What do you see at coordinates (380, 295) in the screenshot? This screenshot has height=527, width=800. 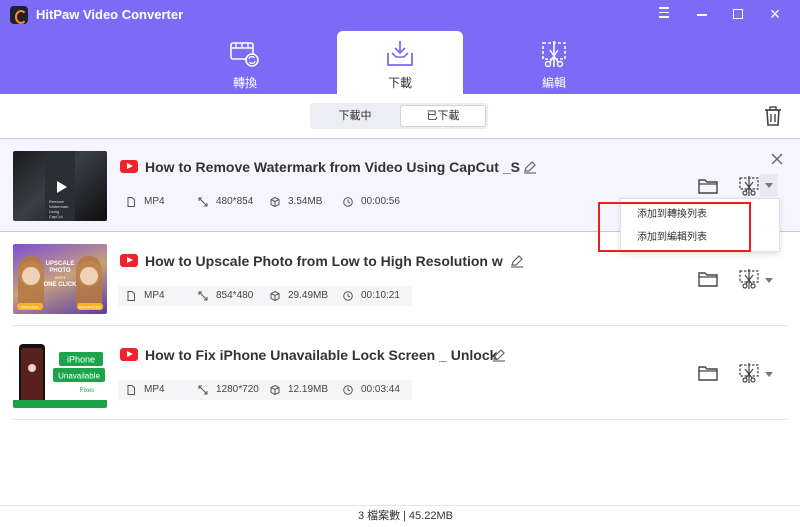 I see `video-duration: 00:10:21` at bounding box center [380, 295].